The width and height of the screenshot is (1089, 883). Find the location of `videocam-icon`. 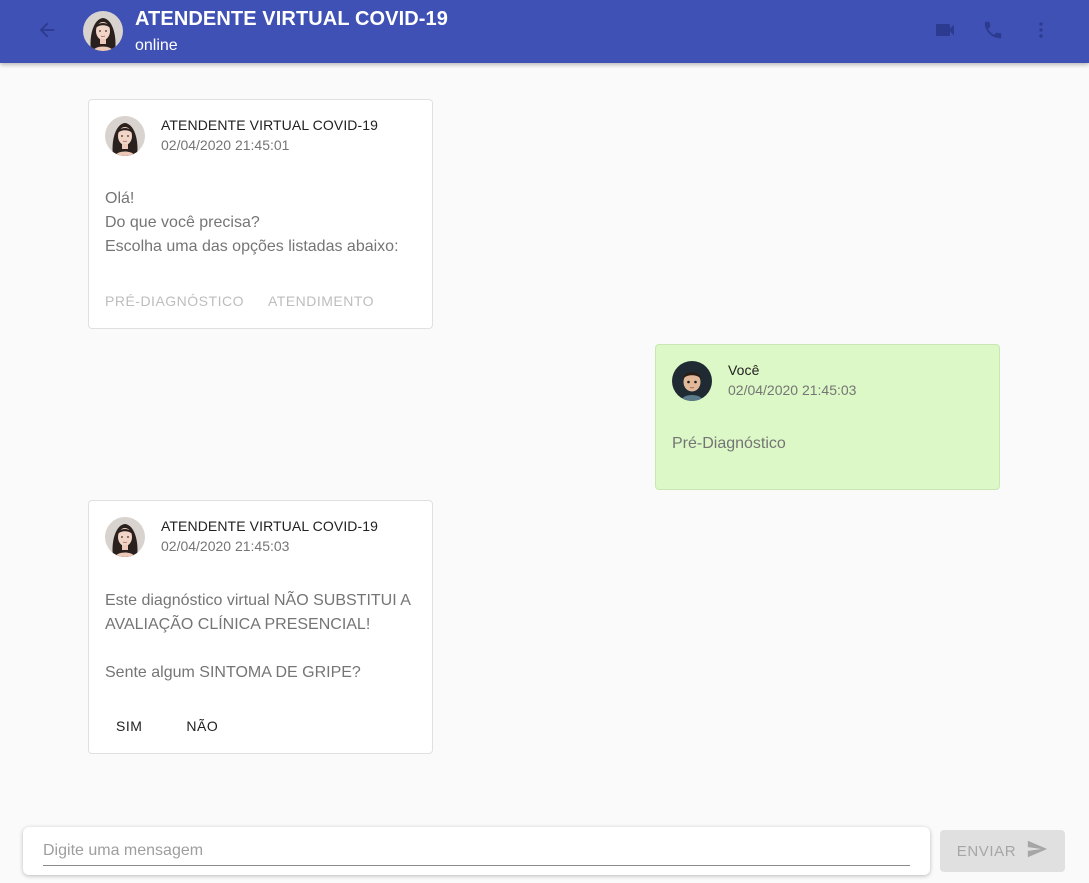

videocam-icon is located at coordinates (945, 32).